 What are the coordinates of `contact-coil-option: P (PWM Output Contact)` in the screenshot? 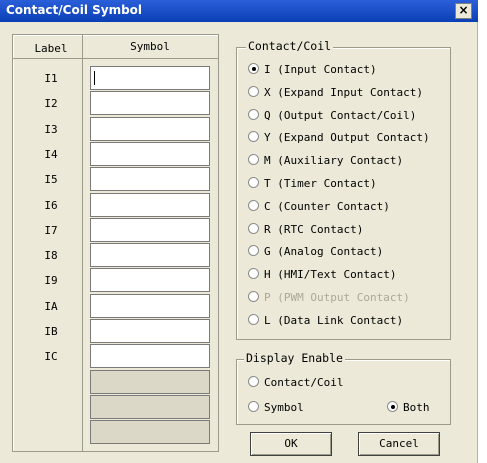 It's located at (329, 297).